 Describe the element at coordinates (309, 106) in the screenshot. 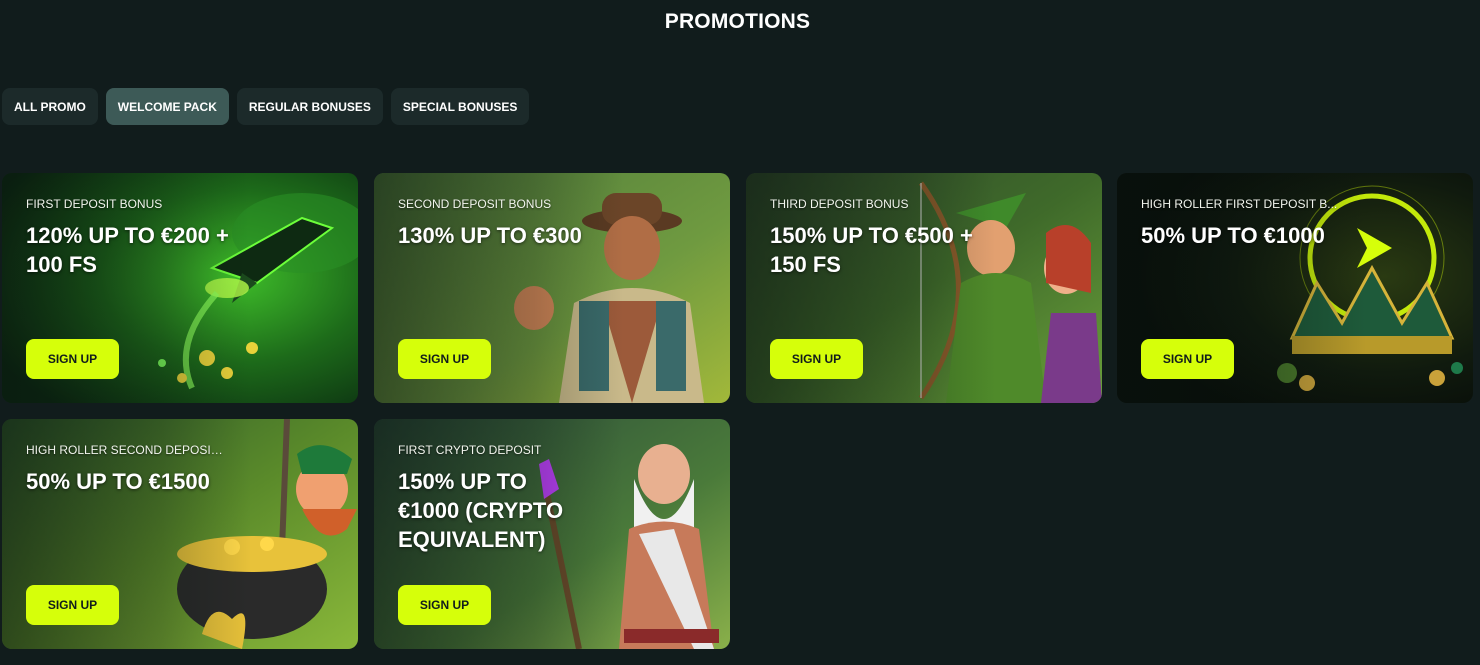

I see `tab-regular-bonuses: REGULAR BONUSES` at that location.